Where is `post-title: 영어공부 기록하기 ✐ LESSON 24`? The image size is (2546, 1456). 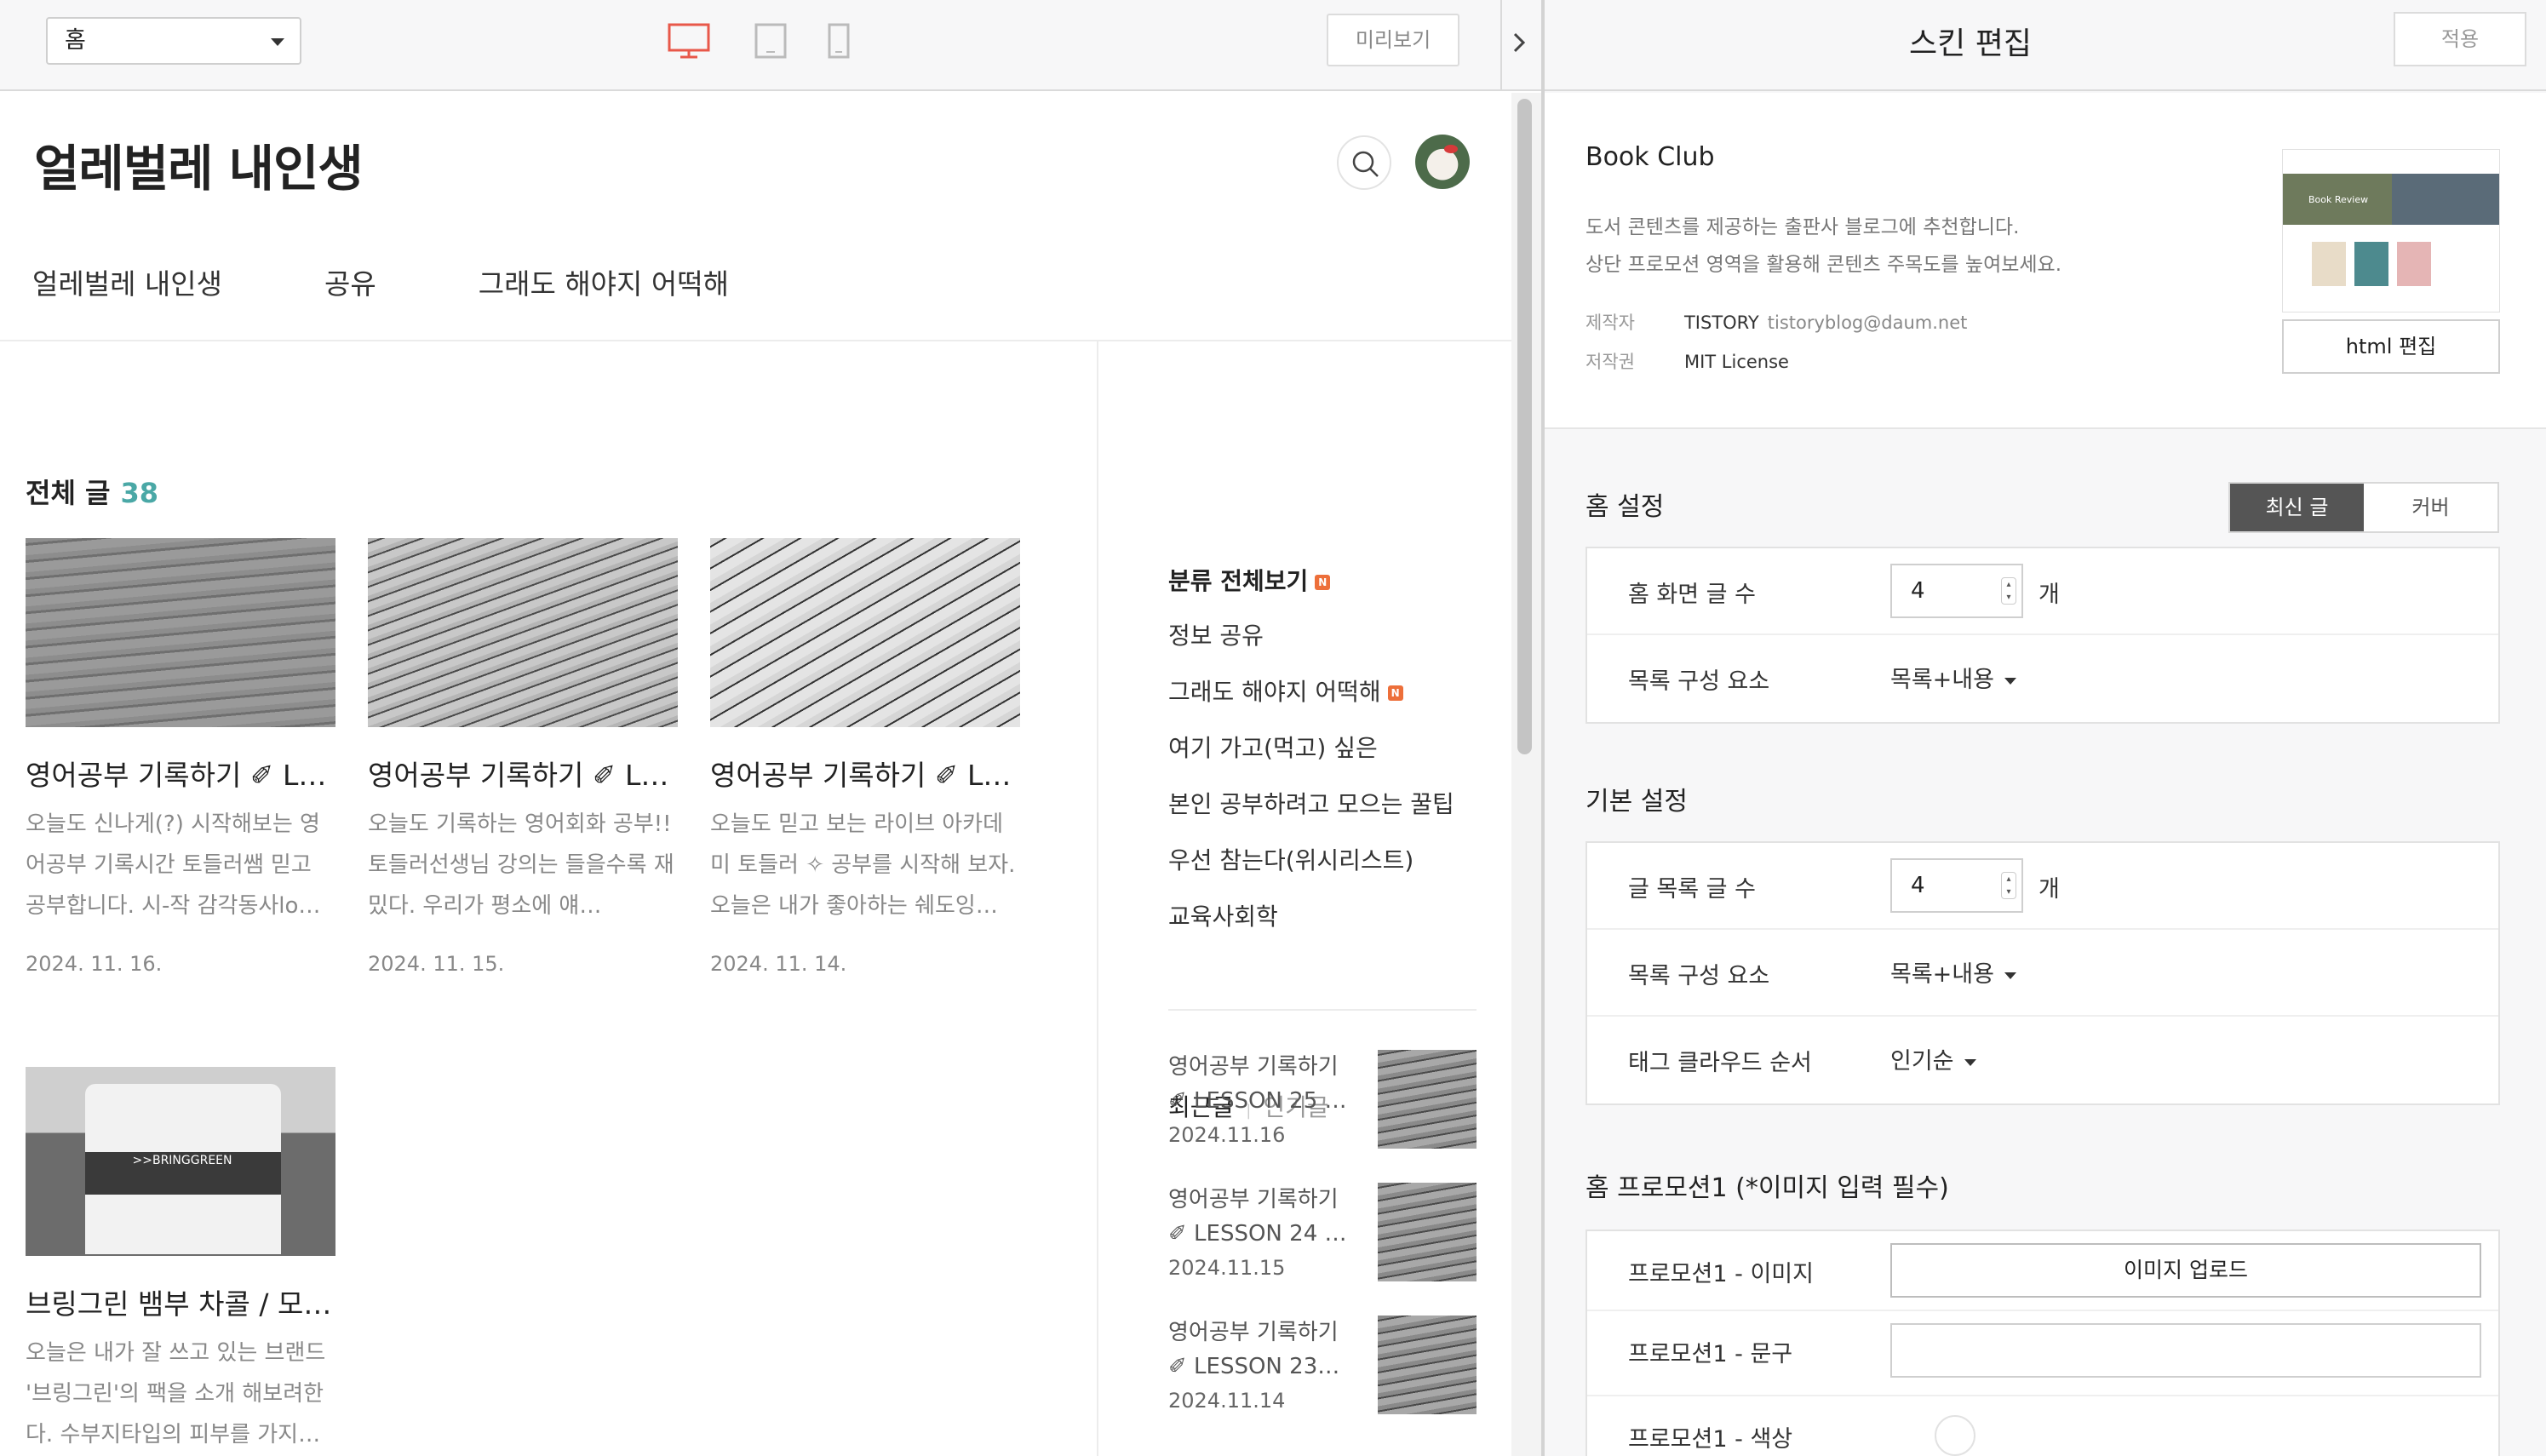 post-title: 영어공부 기록하기 ✐ LESSON 24 is located at coordinates (523, 773).